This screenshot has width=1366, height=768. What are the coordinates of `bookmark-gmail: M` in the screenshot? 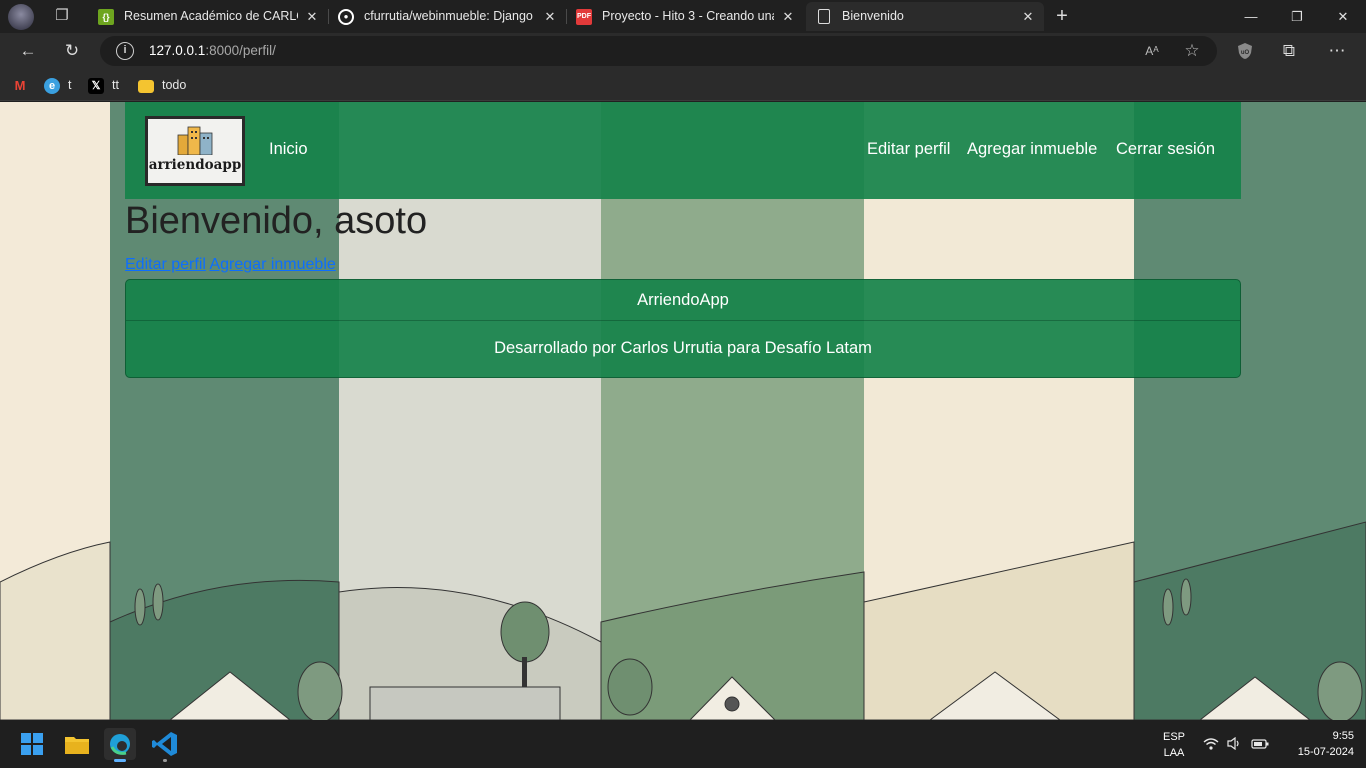 It's located at (24, 85).